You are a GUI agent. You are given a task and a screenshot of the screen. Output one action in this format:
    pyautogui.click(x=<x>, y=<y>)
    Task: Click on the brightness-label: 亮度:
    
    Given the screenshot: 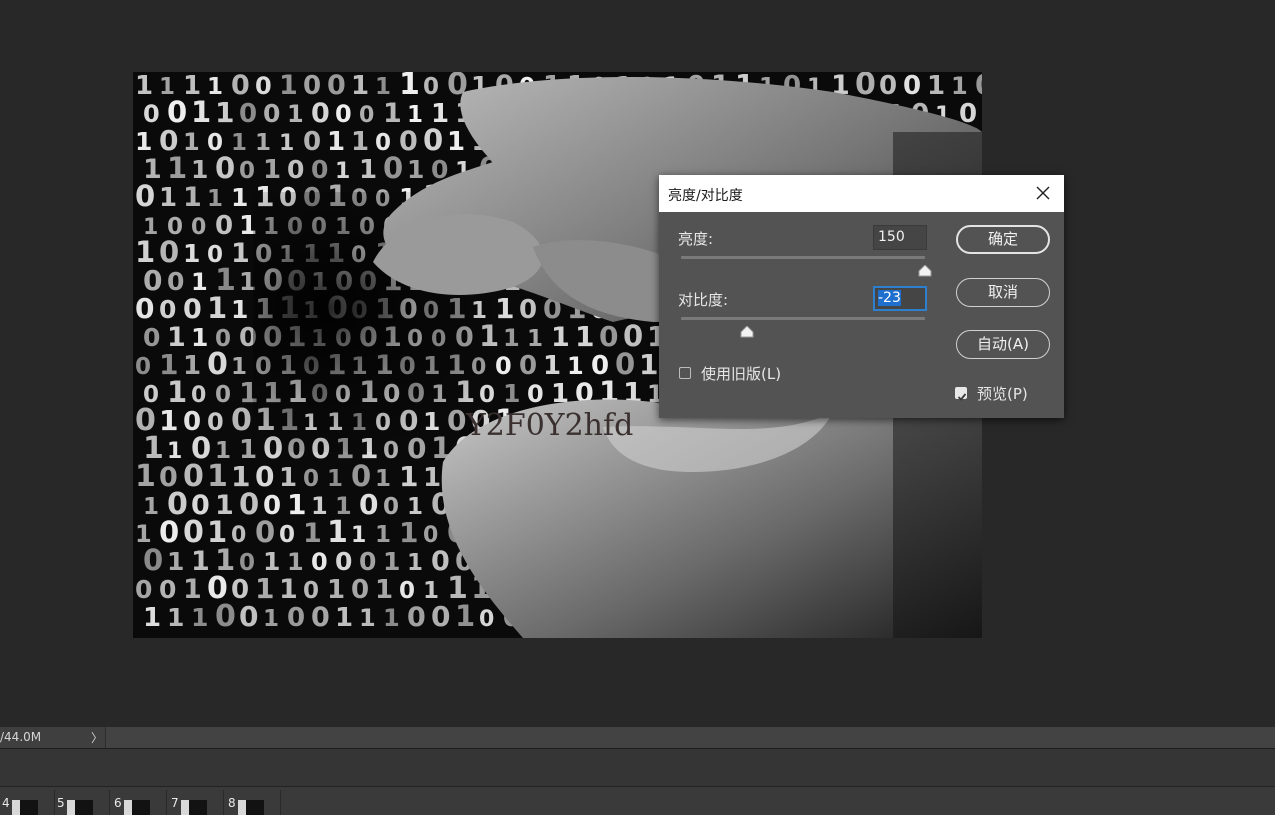 What is the action you would take?
    pyautogui.click(x=696, y=239)
    